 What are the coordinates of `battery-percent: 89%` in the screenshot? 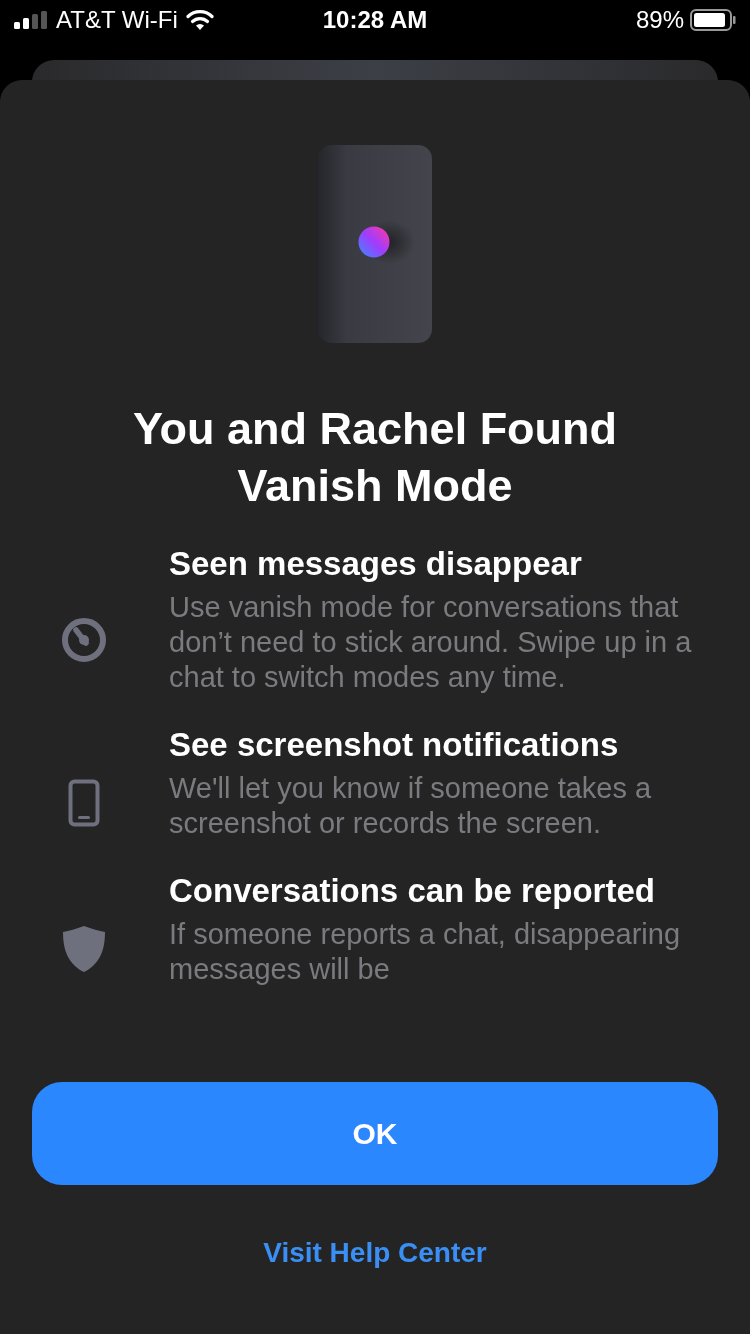 It's located at (659, 20).